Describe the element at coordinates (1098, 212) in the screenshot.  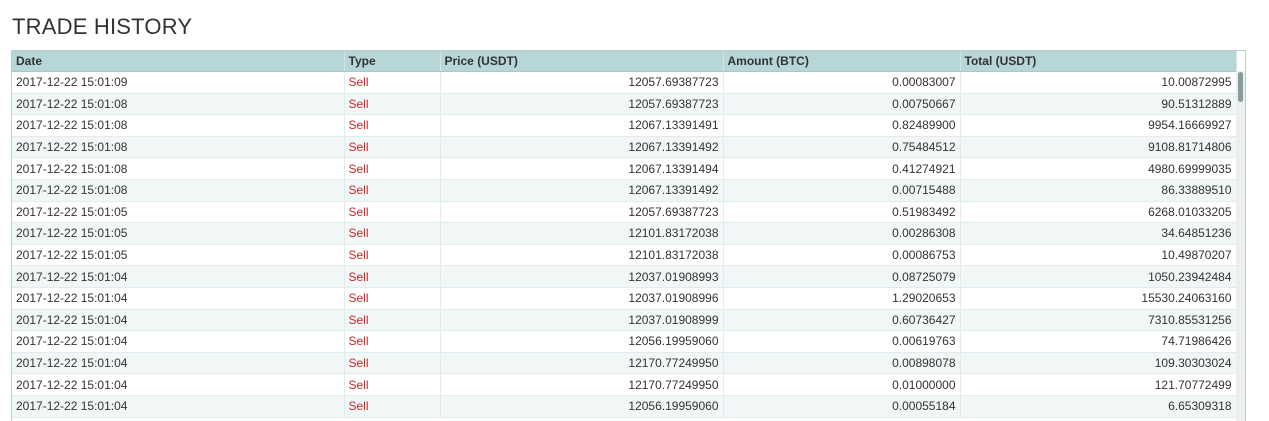
I see `cell-total: 6268.01033205` at that location.